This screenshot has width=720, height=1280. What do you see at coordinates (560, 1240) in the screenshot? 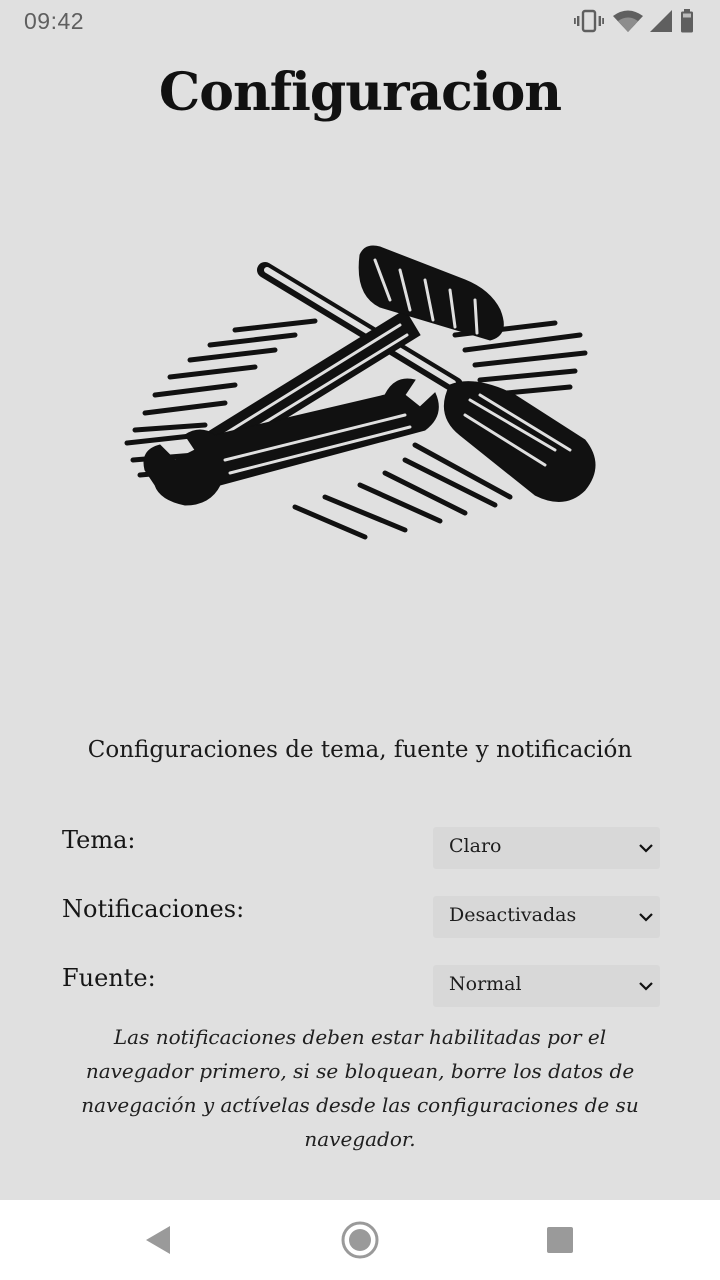
I see `recents-icon` at bounding box center [560, 1240].